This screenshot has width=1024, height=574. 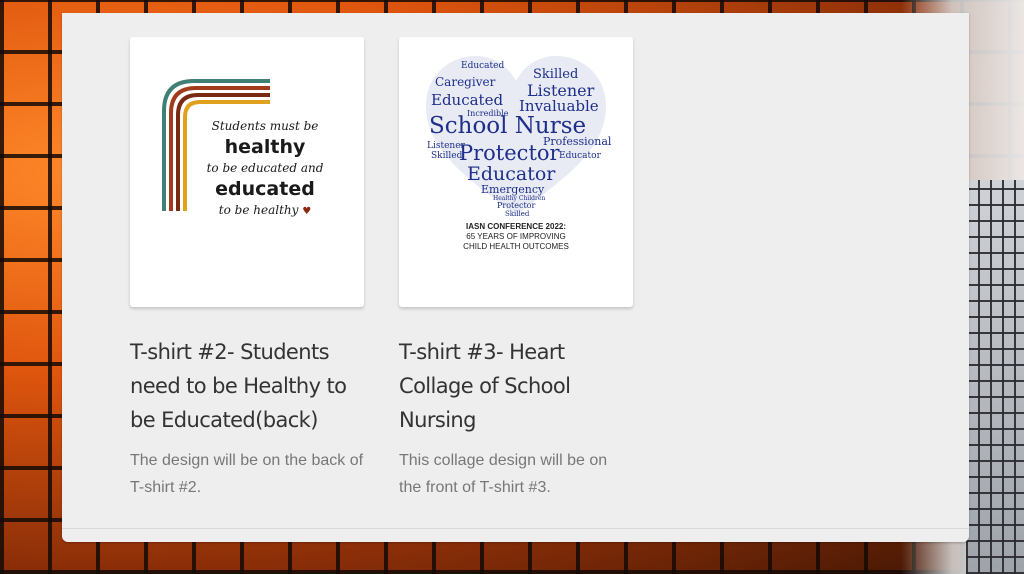 I want to click on panel-divider, so click(x=515, y=528).